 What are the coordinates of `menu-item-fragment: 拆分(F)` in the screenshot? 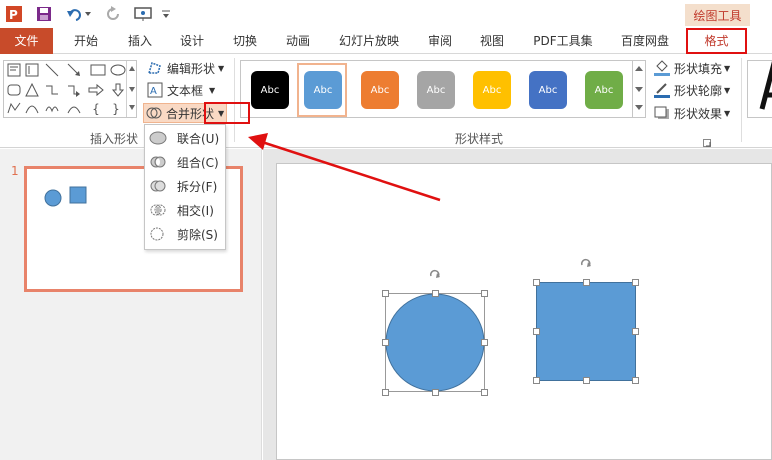 It's located at (185, 186).